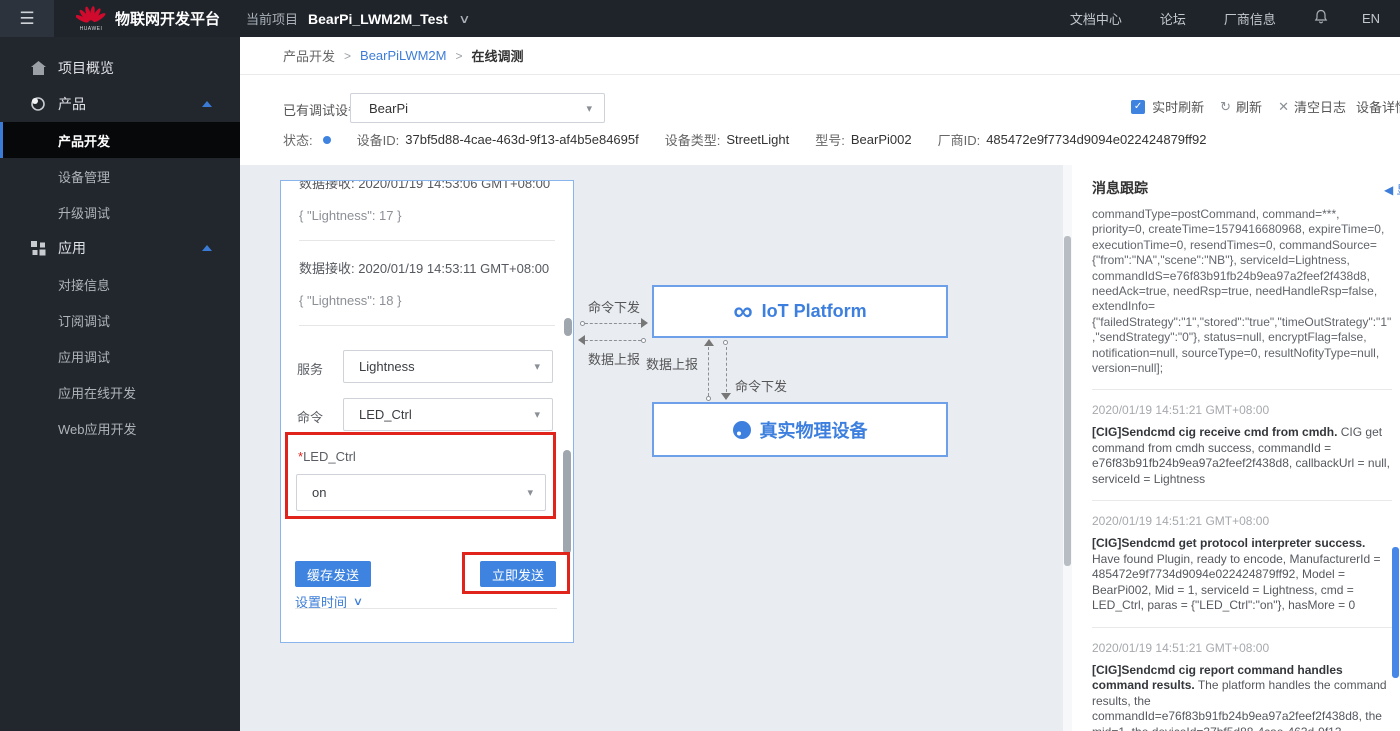 This screenshot has height=731, width=1400. I want to click on command-field-label: 命令, so click(310, 417).